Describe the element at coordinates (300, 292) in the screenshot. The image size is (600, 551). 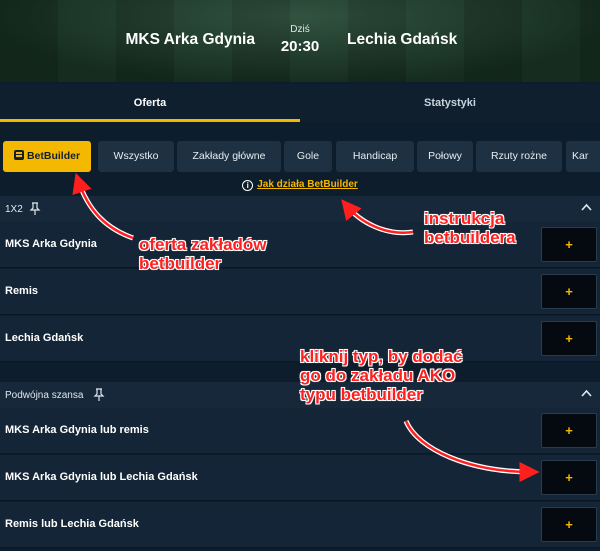
I see `selection-row: Remis +` at that location.